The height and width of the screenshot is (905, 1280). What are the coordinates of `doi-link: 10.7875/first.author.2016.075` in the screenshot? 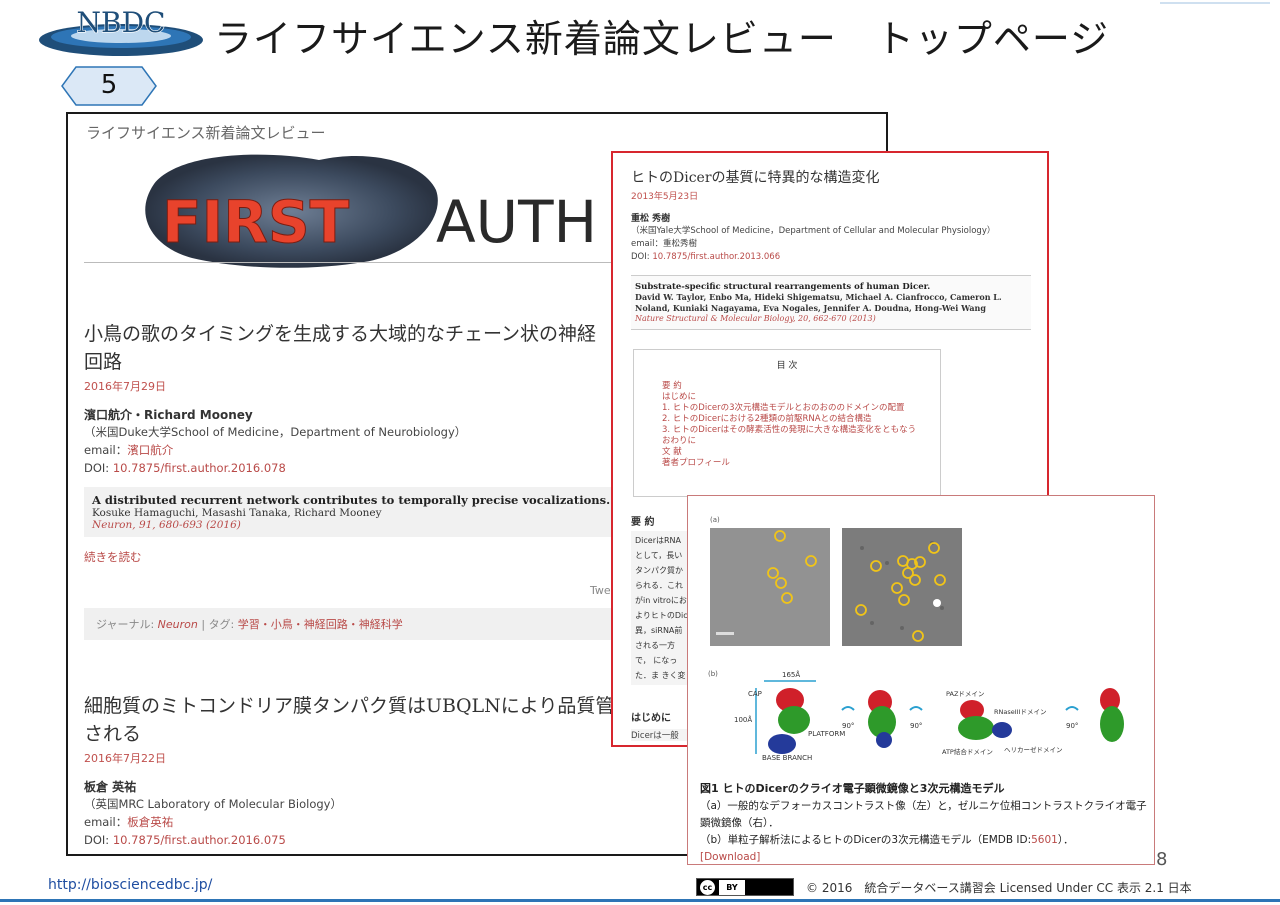 It's located at (199, 840).